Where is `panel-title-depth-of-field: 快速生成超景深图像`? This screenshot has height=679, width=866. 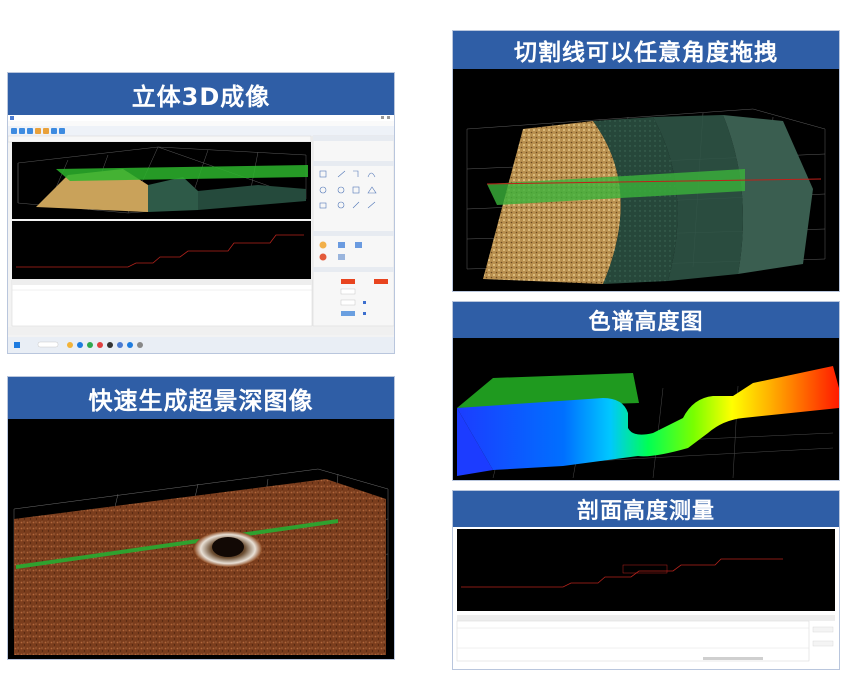 panel-title-depth-of-field: 快速生成超景深图像 is located at coordinates (201, 398).